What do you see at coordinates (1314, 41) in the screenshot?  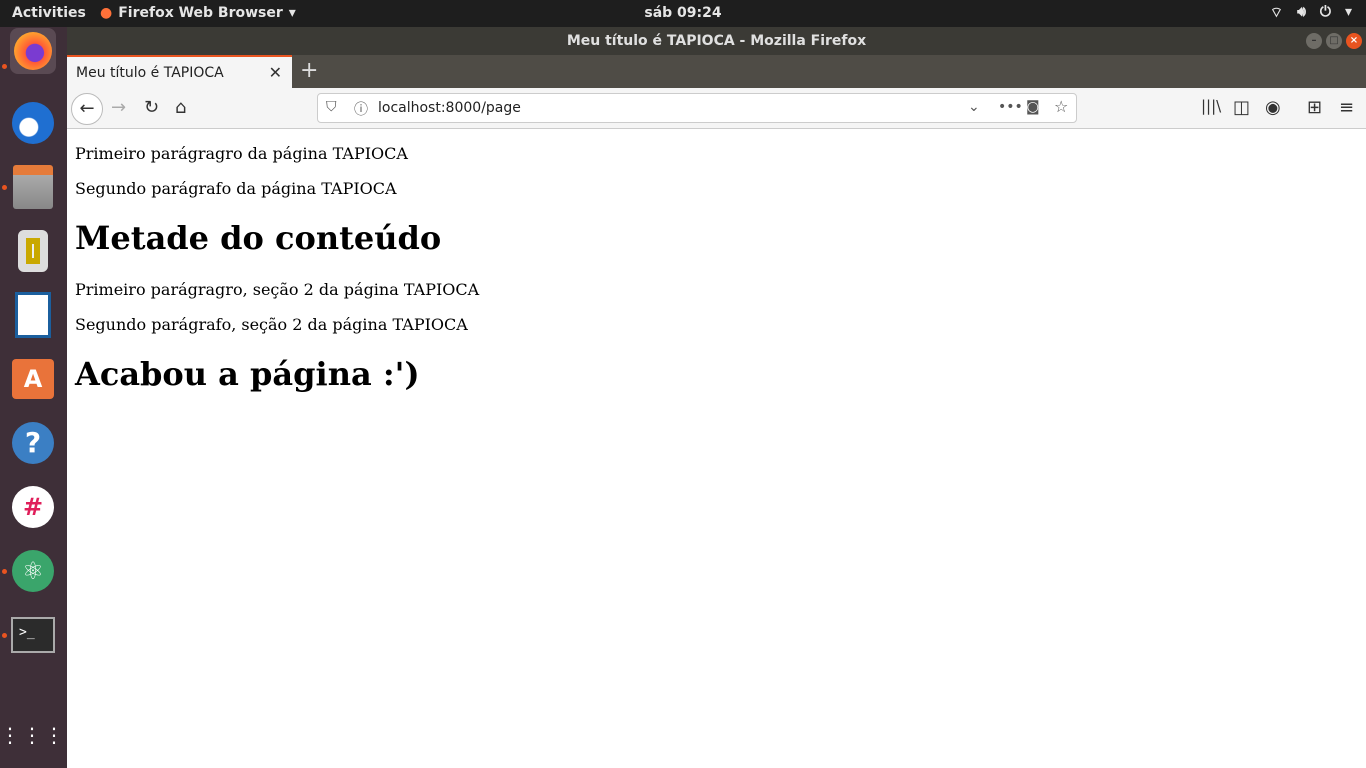 I see `minimize-button: –` at bounding box center [1314, 41].